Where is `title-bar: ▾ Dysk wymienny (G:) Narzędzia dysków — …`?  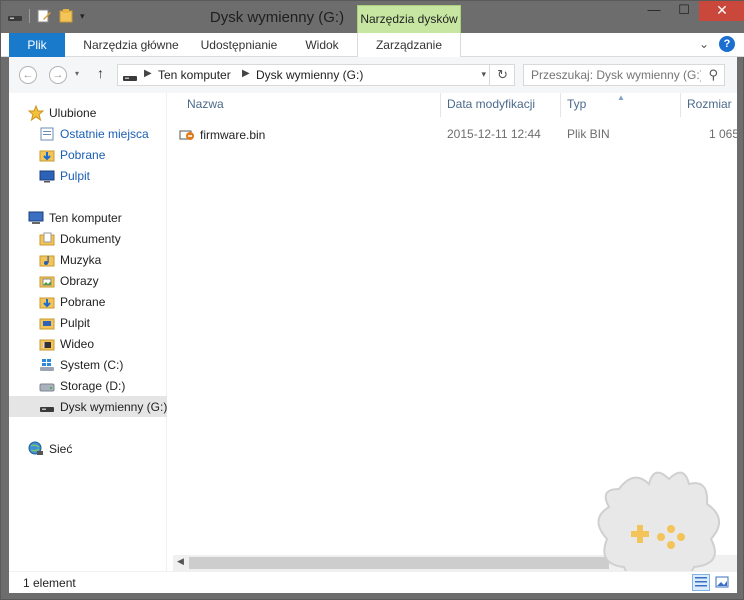 title-bar: ▾ Dysk wymienny (G:) Narzędzia dysków — … is located at coordinates (372, 17).